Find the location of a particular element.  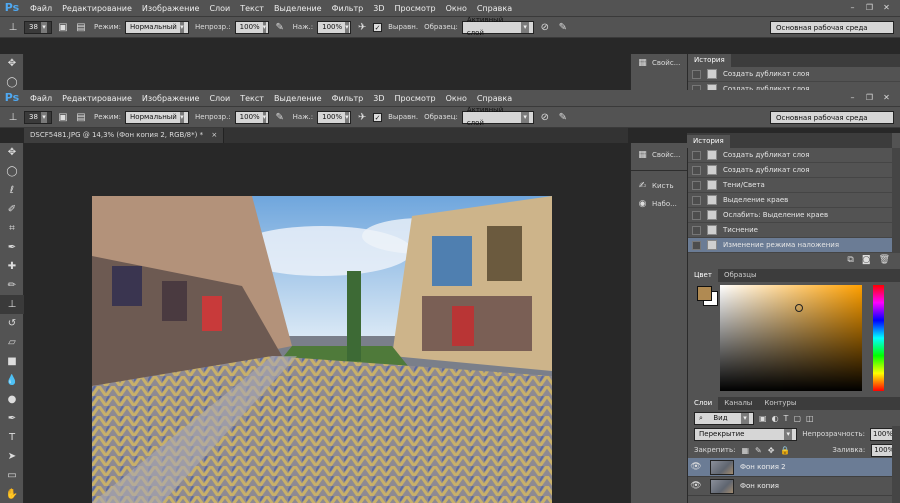

history-brush-tool-icon: ↺ is located at coordinates (12, 323).